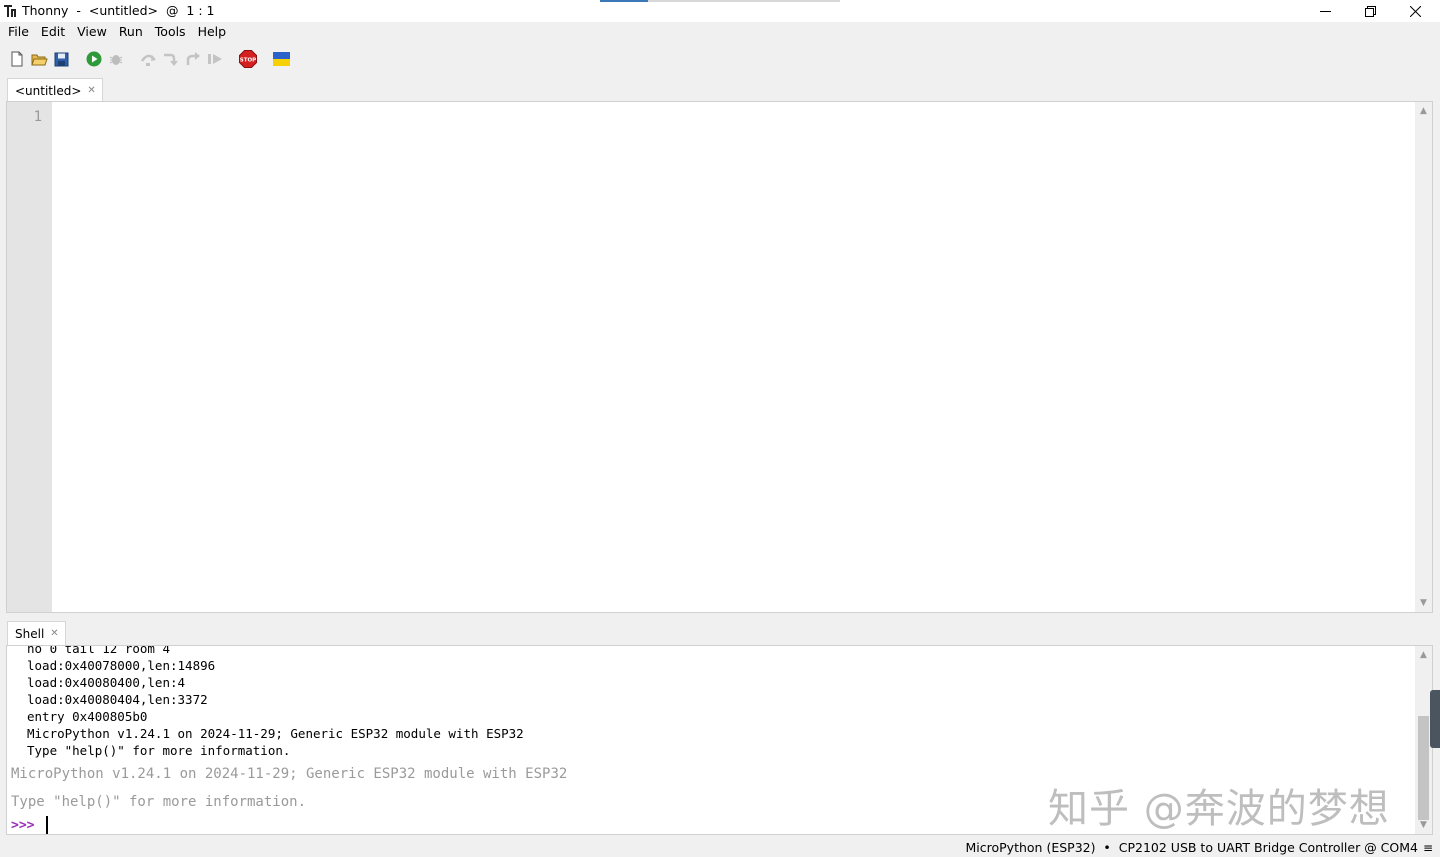 This screenshot has height=857, width=1440. I want to click on shell-echo-line: Type "help()" for more information., so click(159, 802).